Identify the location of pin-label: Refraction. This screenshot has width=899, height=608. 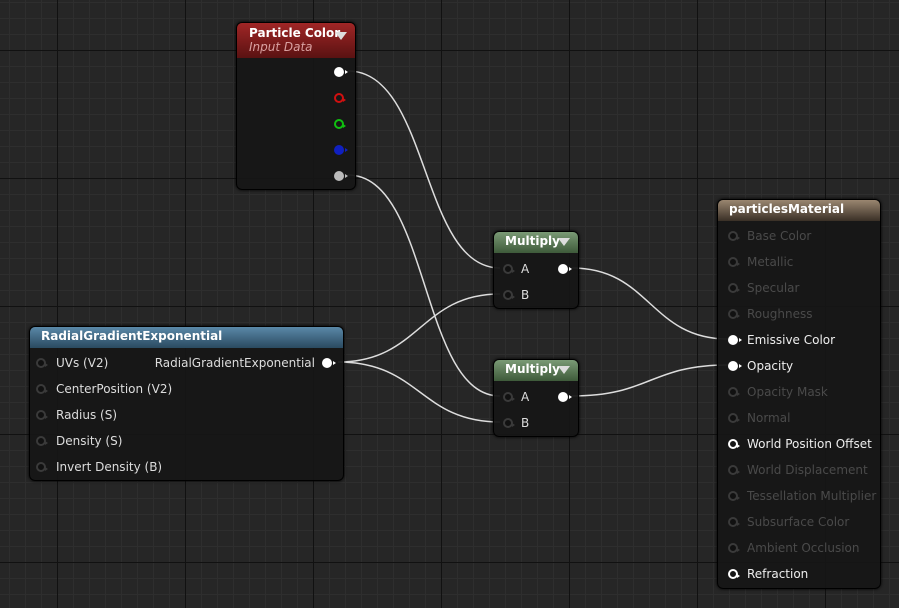
(778, 574).